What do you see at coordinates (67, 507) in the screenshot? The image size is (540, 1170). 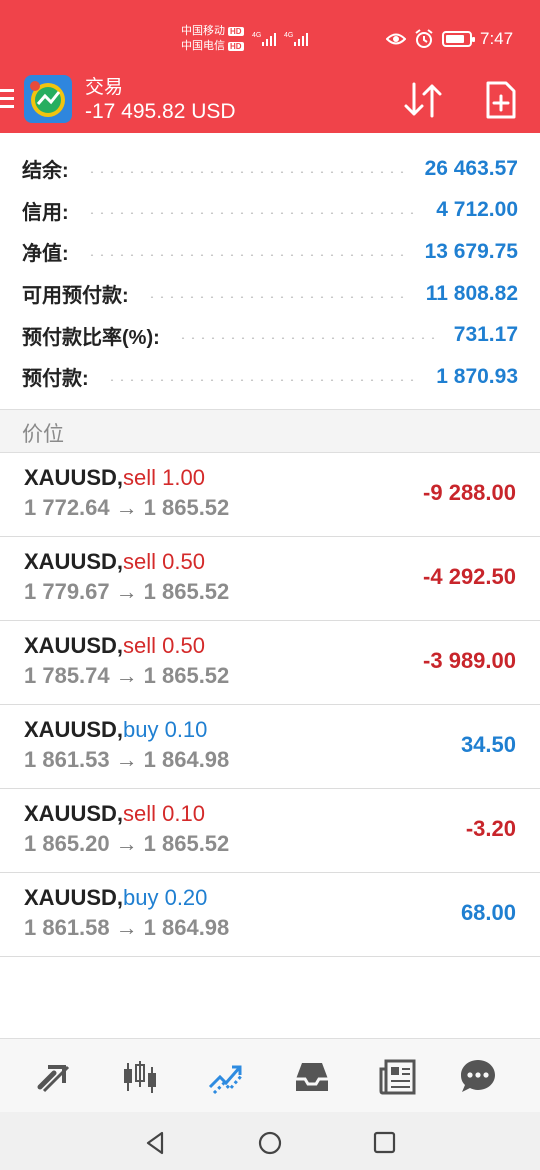 I see `open-price: 1 772.64` at bounding box center [67, 507].